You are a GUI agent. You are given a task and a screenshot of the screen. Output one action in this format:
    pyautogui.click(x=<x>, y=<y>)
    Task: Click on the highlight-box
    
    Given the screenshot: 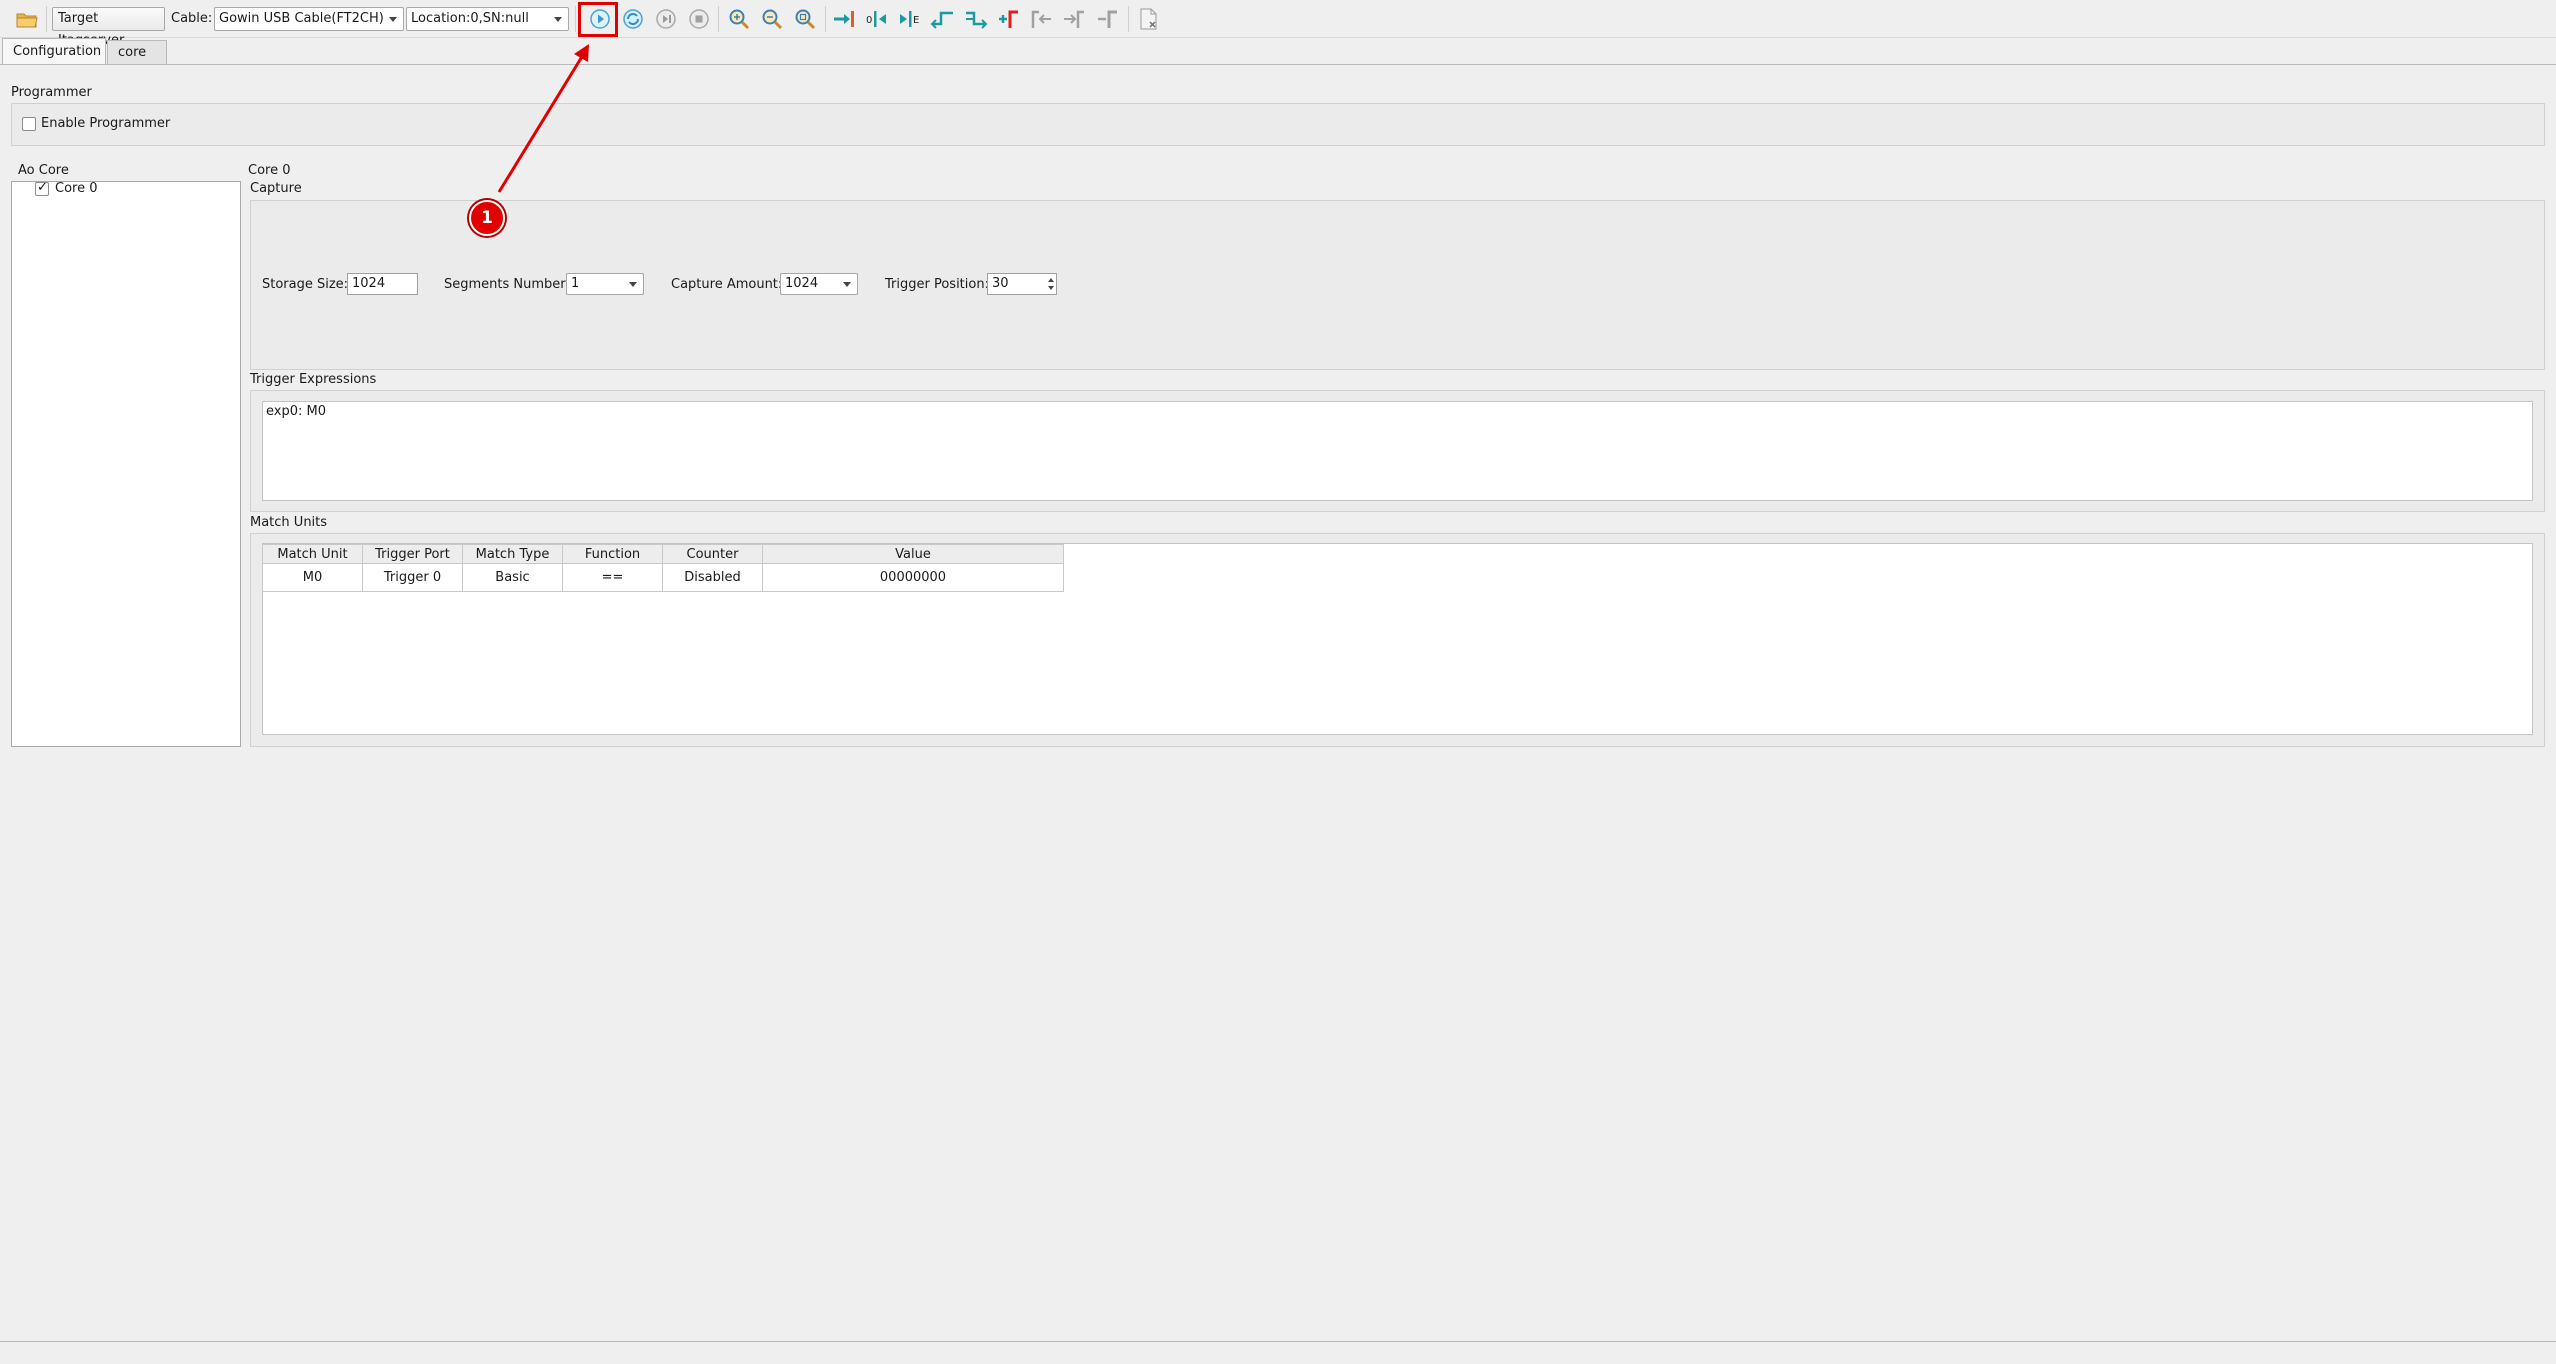 What is the action you would take?
    pyautogui.click(x=598, y=19)
    